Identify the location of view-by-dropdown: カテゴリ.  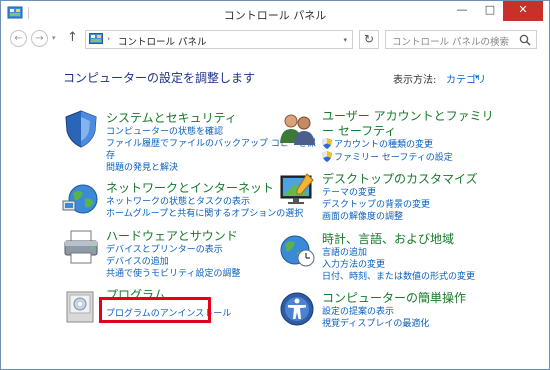
(466, 78).